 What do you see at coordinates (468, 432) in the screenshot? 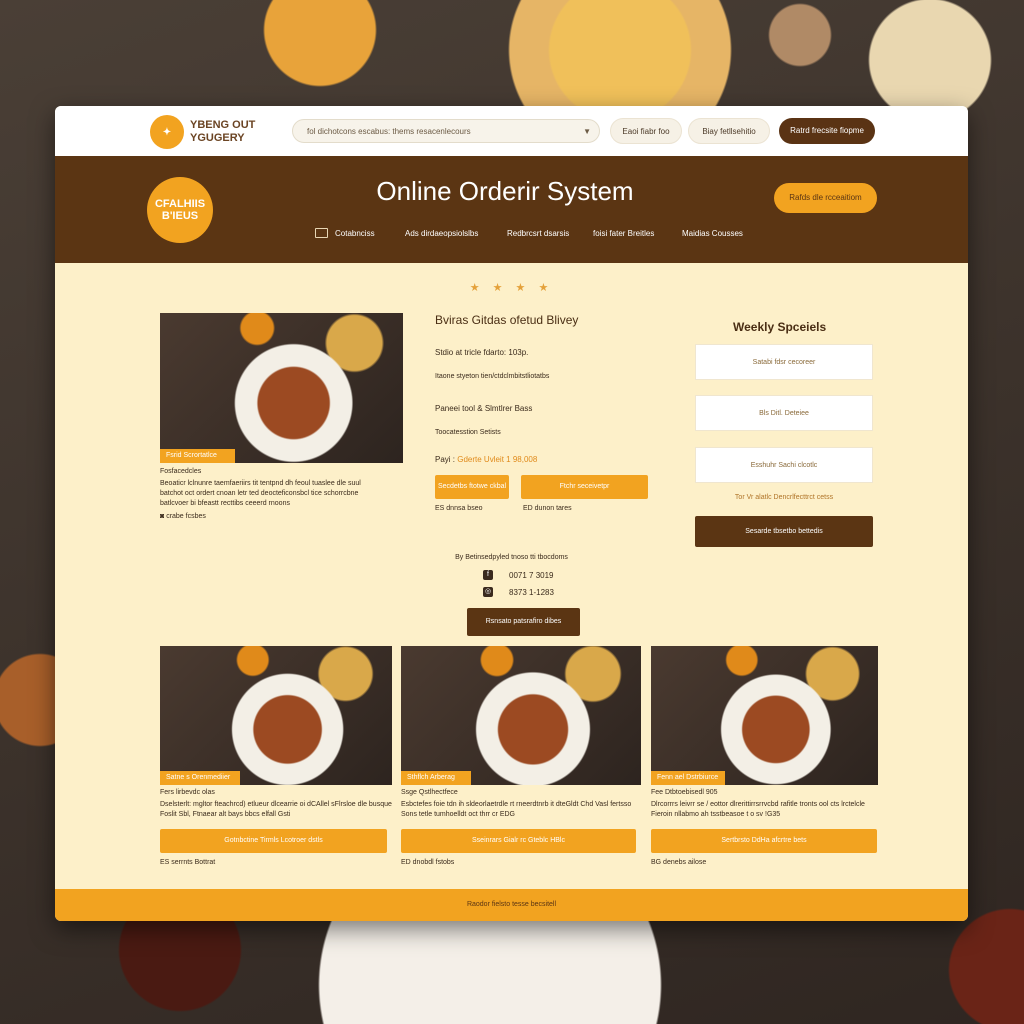
I see `featured-detail-3: Toocatesstion Setists` at bounding box center [468, 432].